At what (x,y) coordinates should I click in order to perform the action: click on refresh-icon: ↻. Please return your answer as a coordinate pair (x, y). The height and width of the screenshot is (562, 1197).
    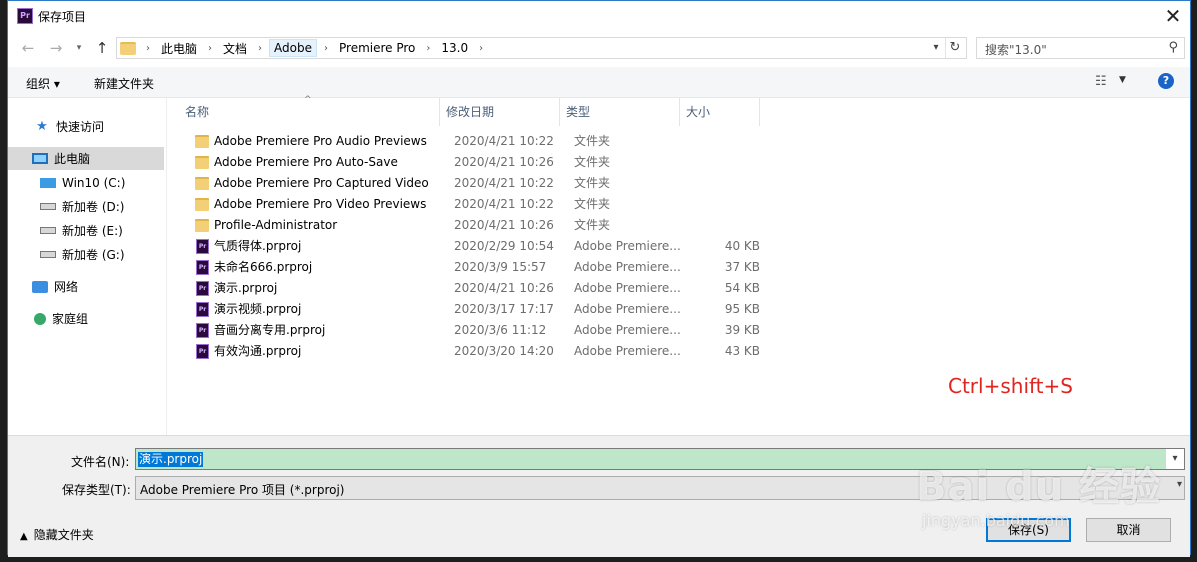
    Looking at the image, I should click on (954, 48).